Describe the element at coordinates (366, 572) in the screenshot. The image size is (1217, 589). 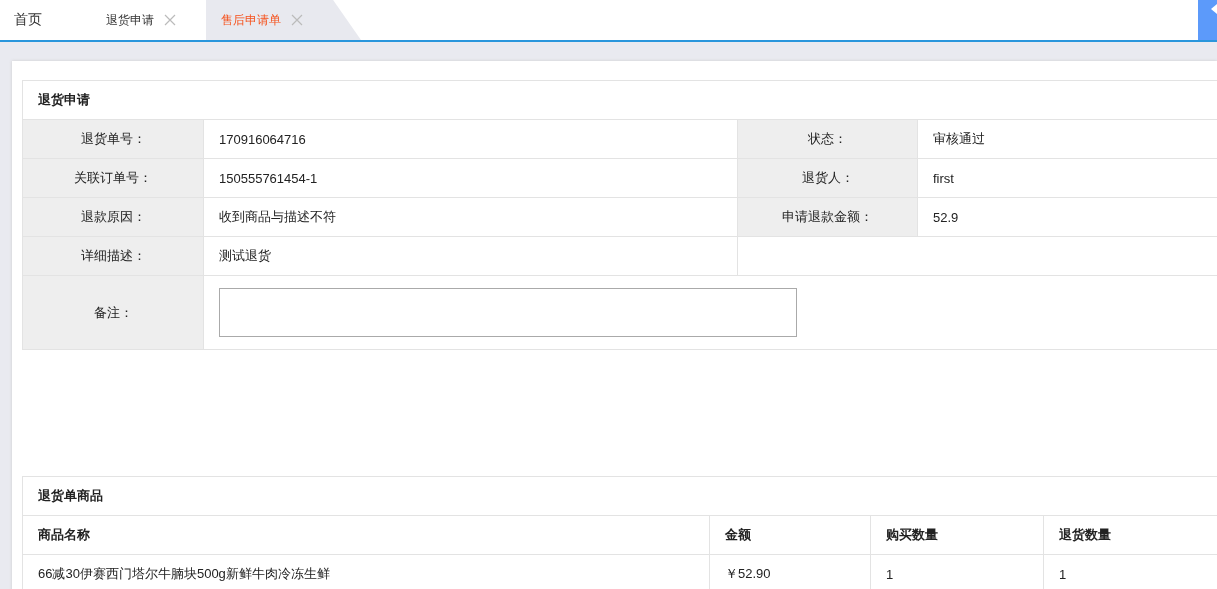
I see `table-cell: 66减30伊赛西门塔尔牛腩块500g新鲜牛肉冷冻生鲜` at that location.